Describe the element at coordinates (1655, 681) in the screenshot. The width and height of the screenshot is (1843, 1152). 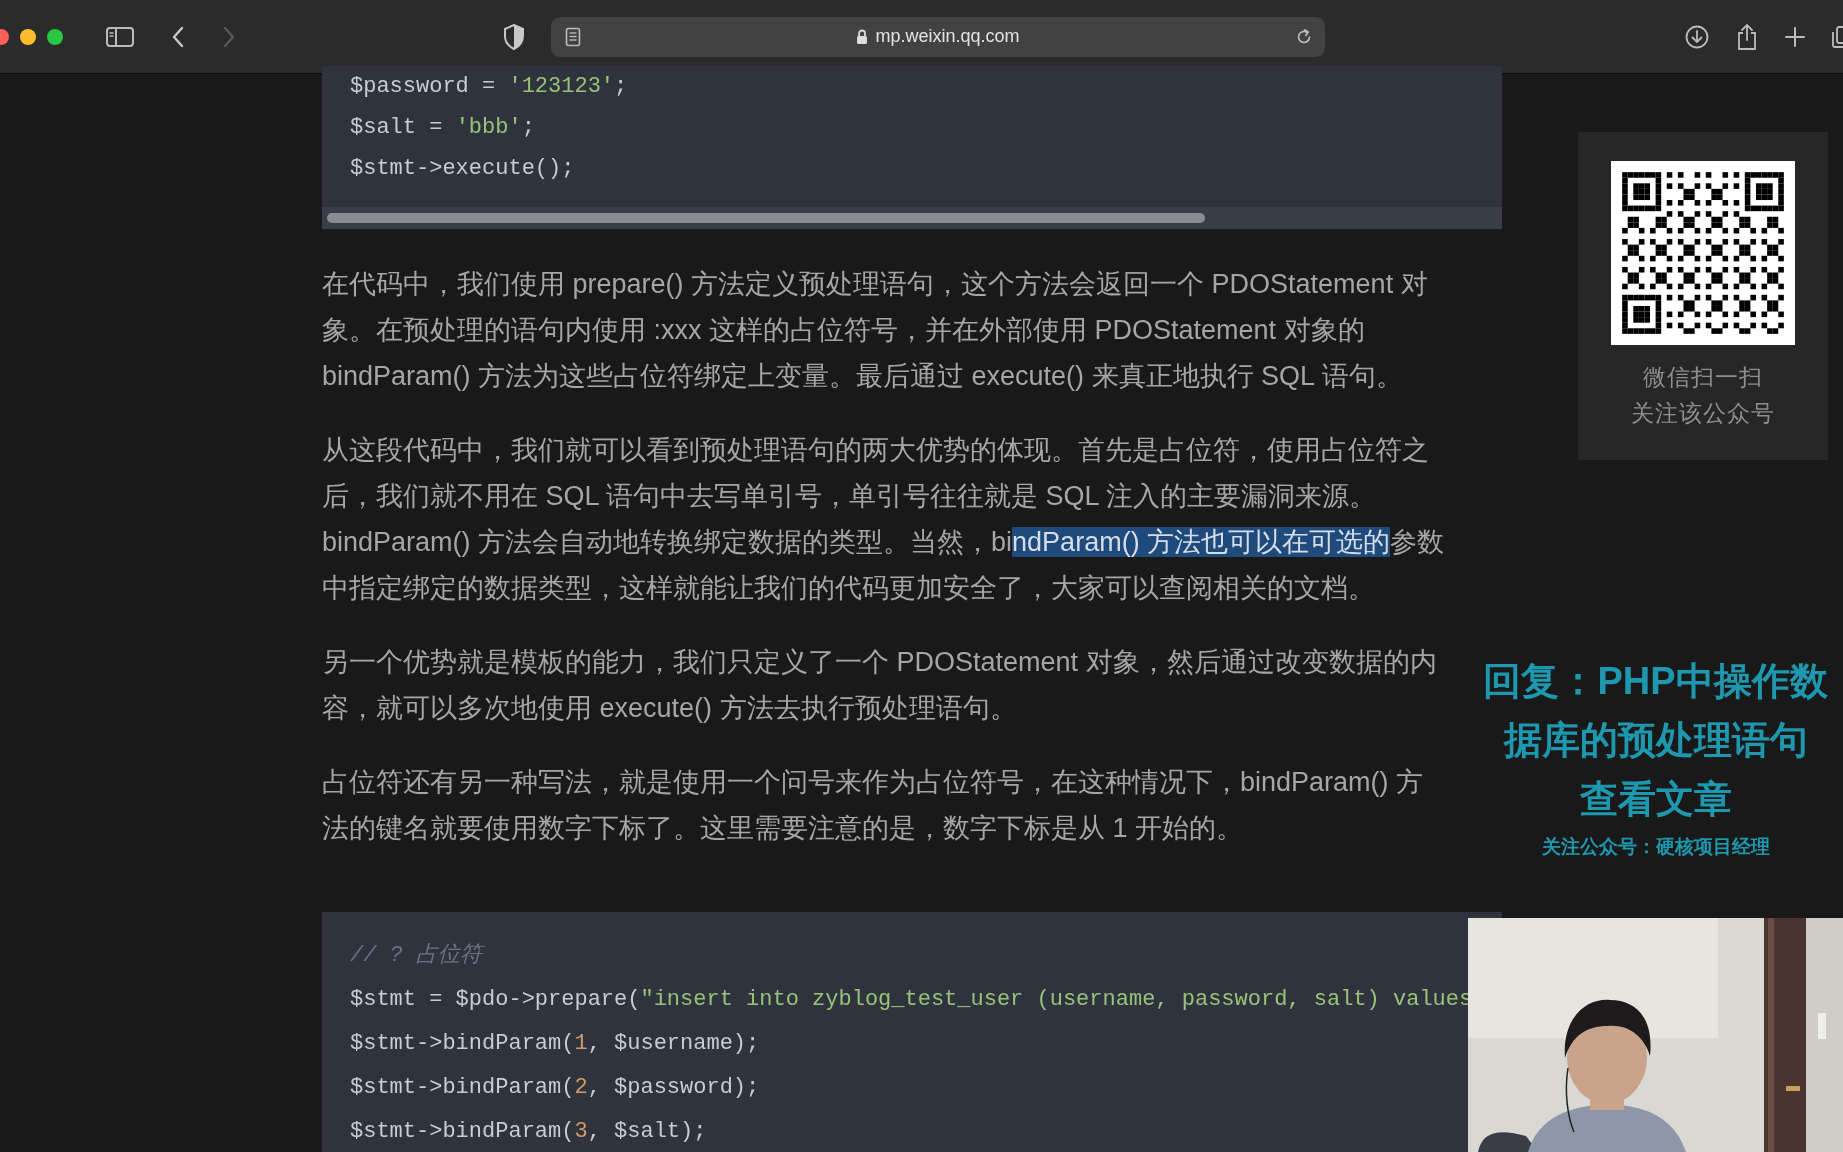
I see `overlay-title: 回复：PHP中操作数` at that location.